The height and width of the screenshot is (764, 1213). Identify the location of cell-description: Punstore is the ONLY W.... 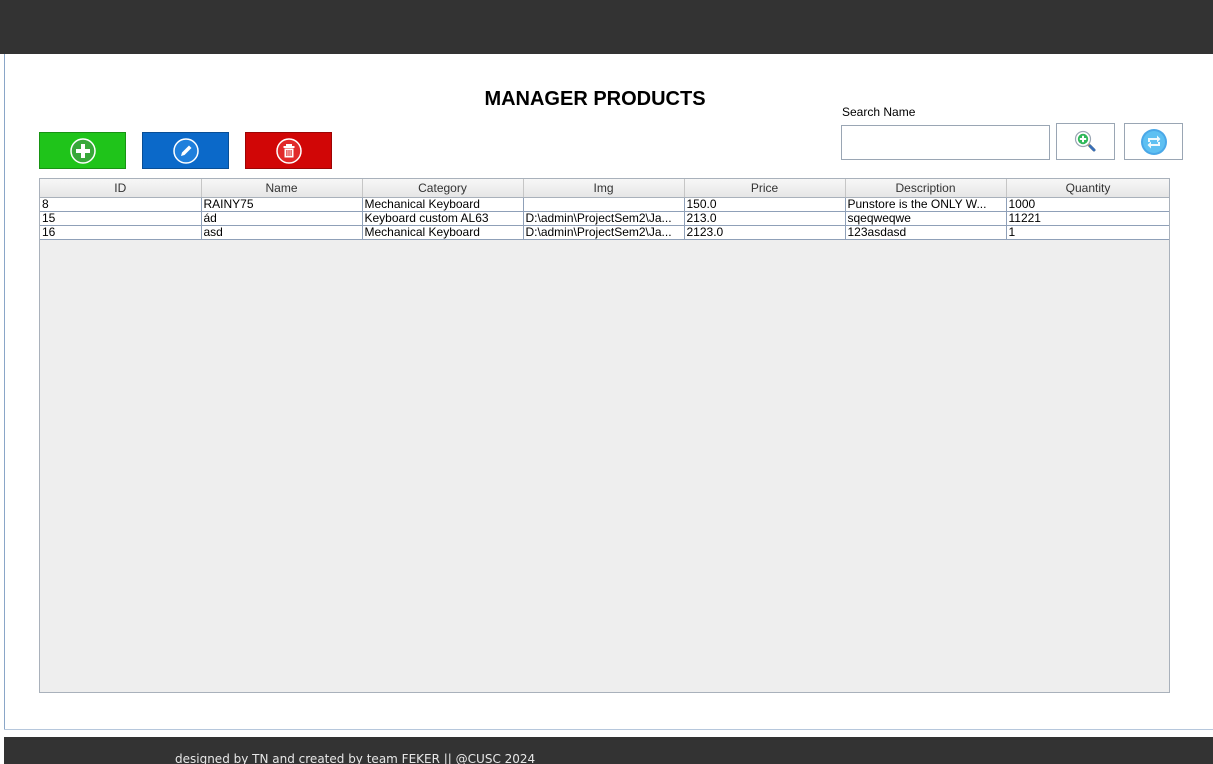
(926, 204).